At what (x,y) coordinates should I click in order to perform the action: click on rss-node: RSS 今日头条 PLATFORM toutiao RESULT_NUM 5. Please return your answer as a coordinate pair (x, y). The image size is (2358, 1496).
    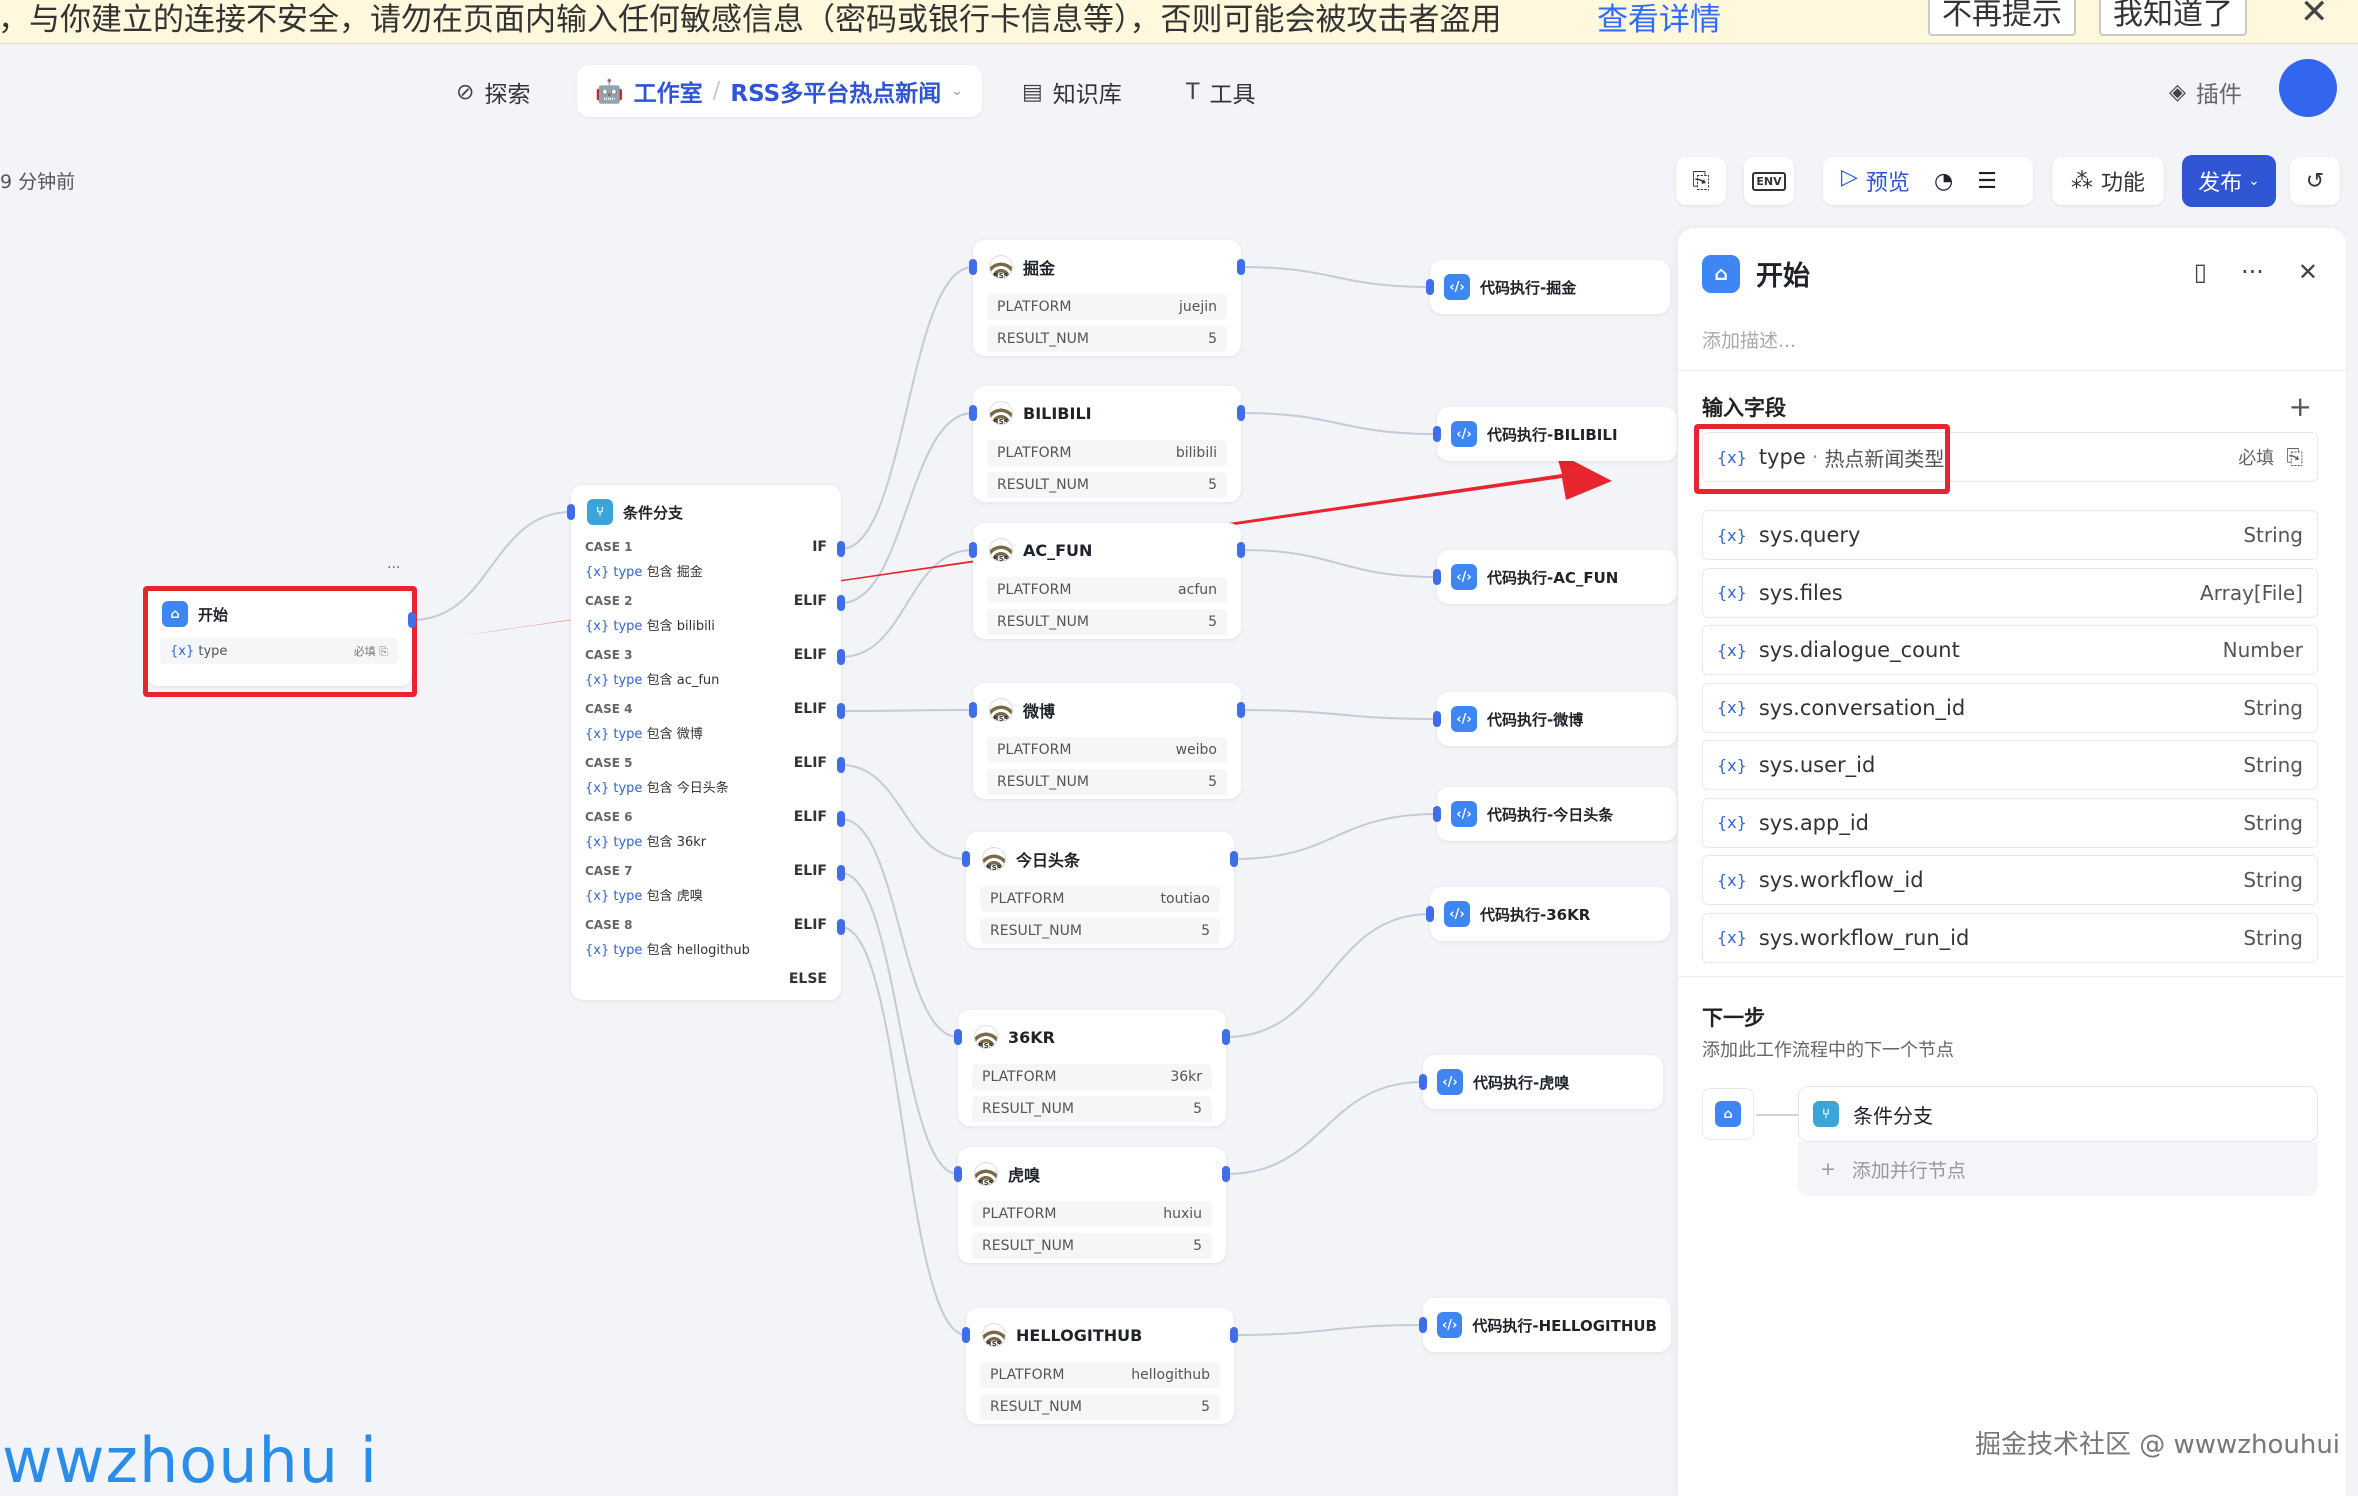
    Looking at the image, I should click on (1100, 890).